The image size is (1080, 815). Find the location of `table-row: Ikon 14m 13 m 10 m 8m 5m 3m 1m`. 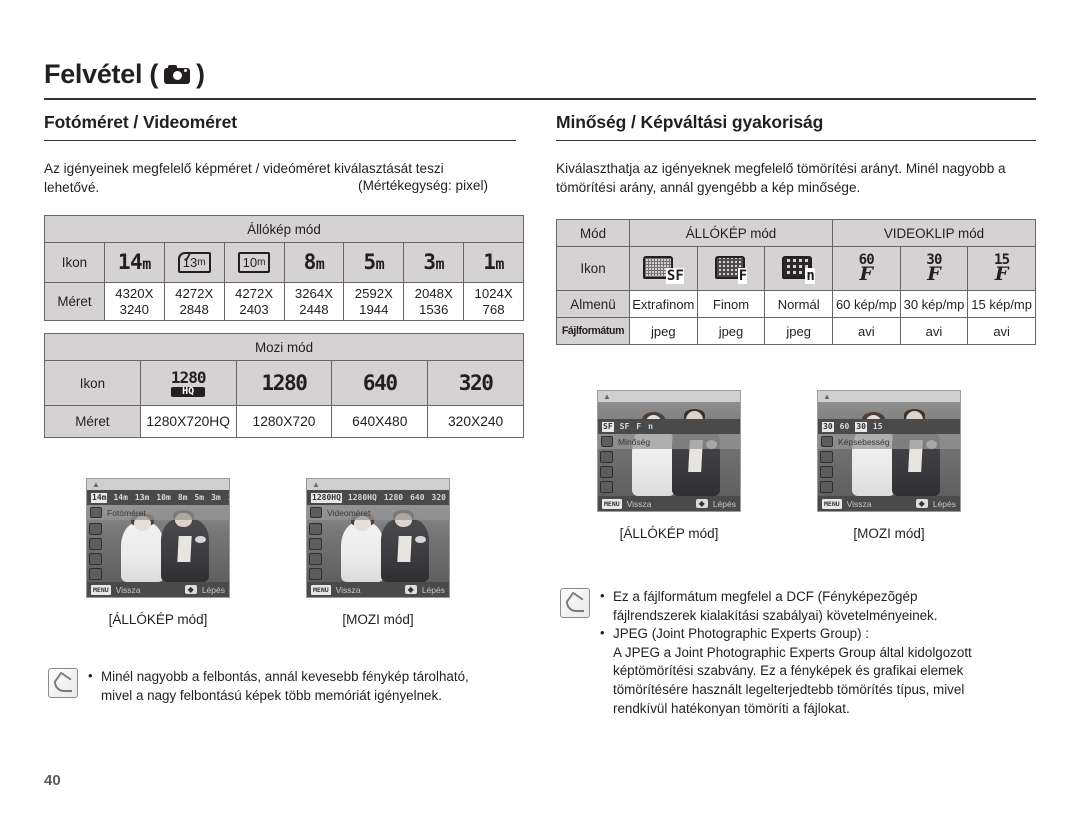

table-row: Ikon 14m 13 m 10 m 8m 5m 3m 1m is located at coordinates (284, 262).